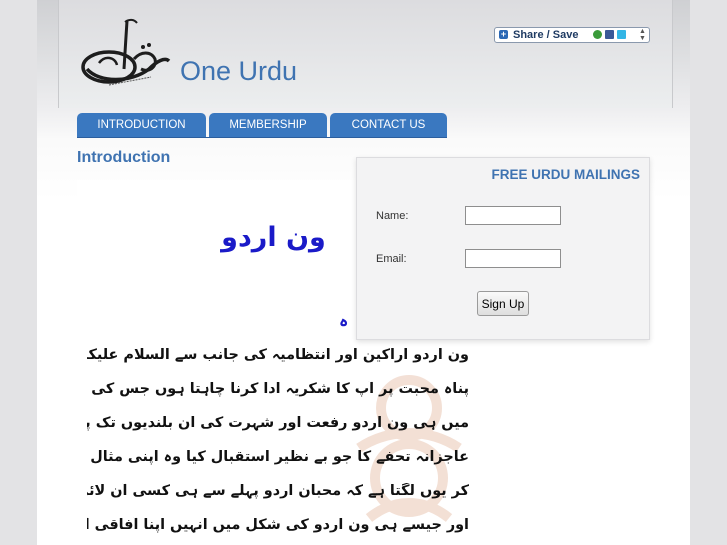  Describe the element at coordinates (513, 258) in the screenshot. I see `email-field` at that location.